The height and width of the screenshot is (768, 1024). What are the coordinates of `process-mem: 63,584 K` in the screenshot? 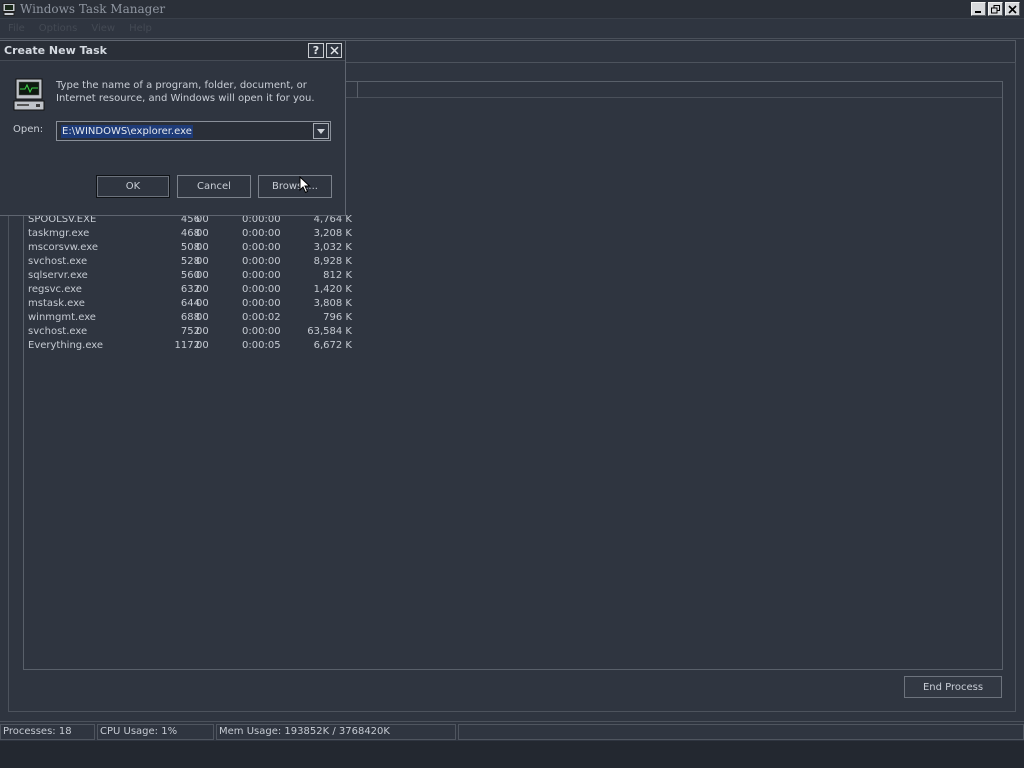 It's located at (329, 331).